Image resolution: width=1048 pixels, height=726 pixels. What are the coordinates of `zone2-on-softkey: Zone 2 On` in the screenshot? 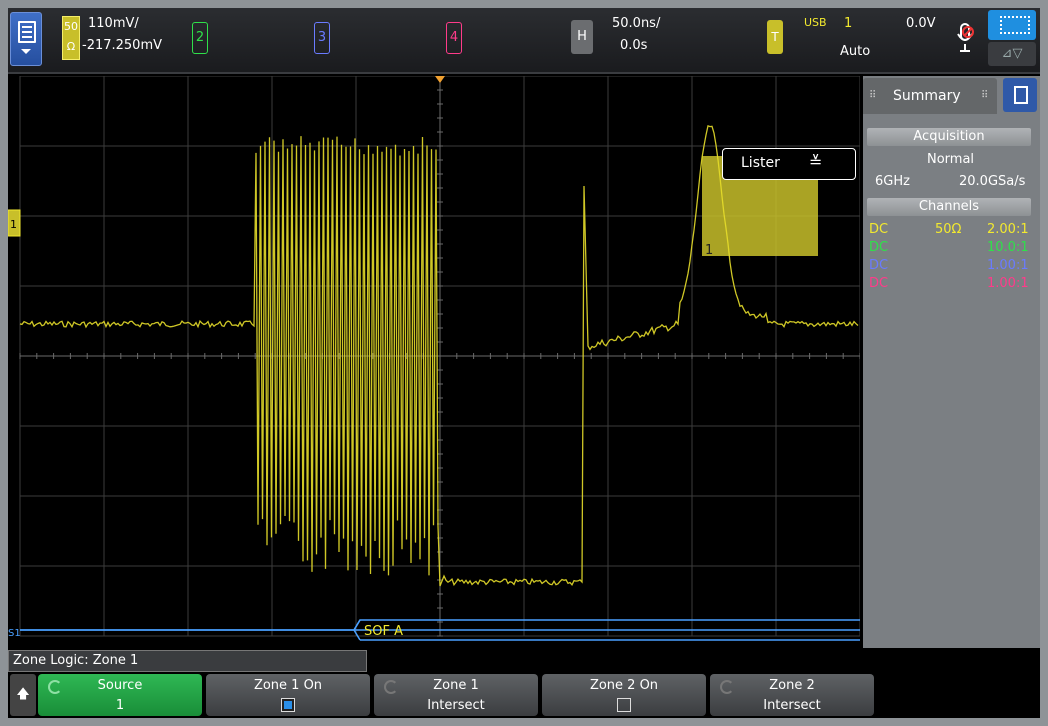 It's located at (624, 695).